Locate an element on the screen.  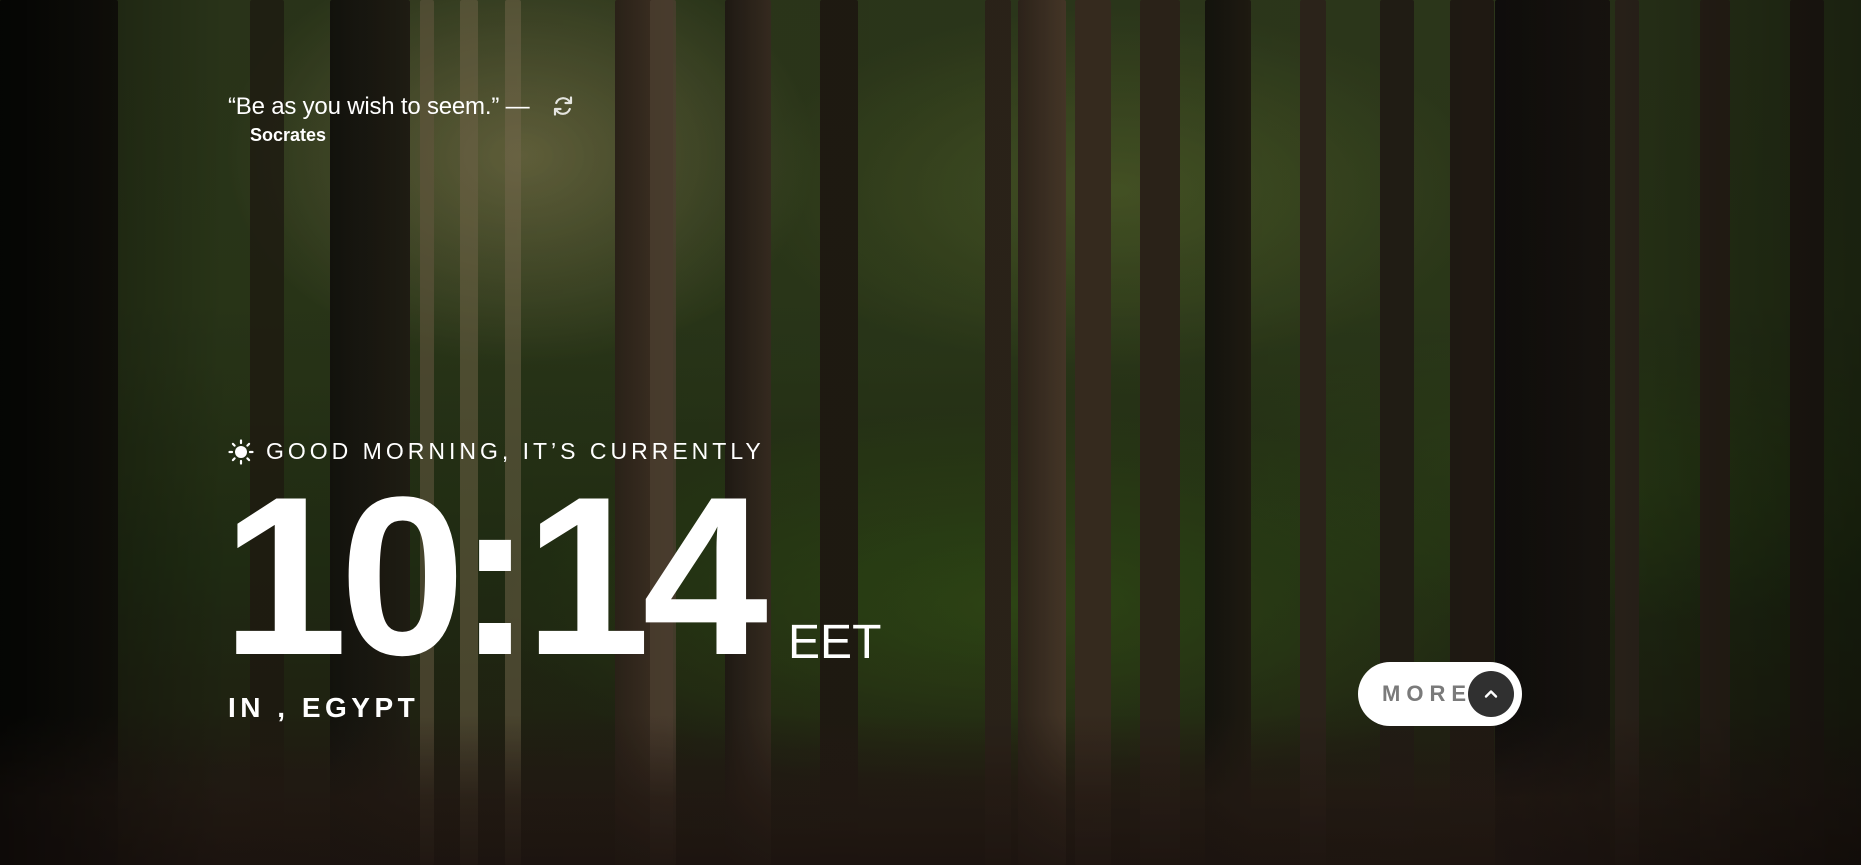
more-button: MORE is located at coordinates (1440, 694).